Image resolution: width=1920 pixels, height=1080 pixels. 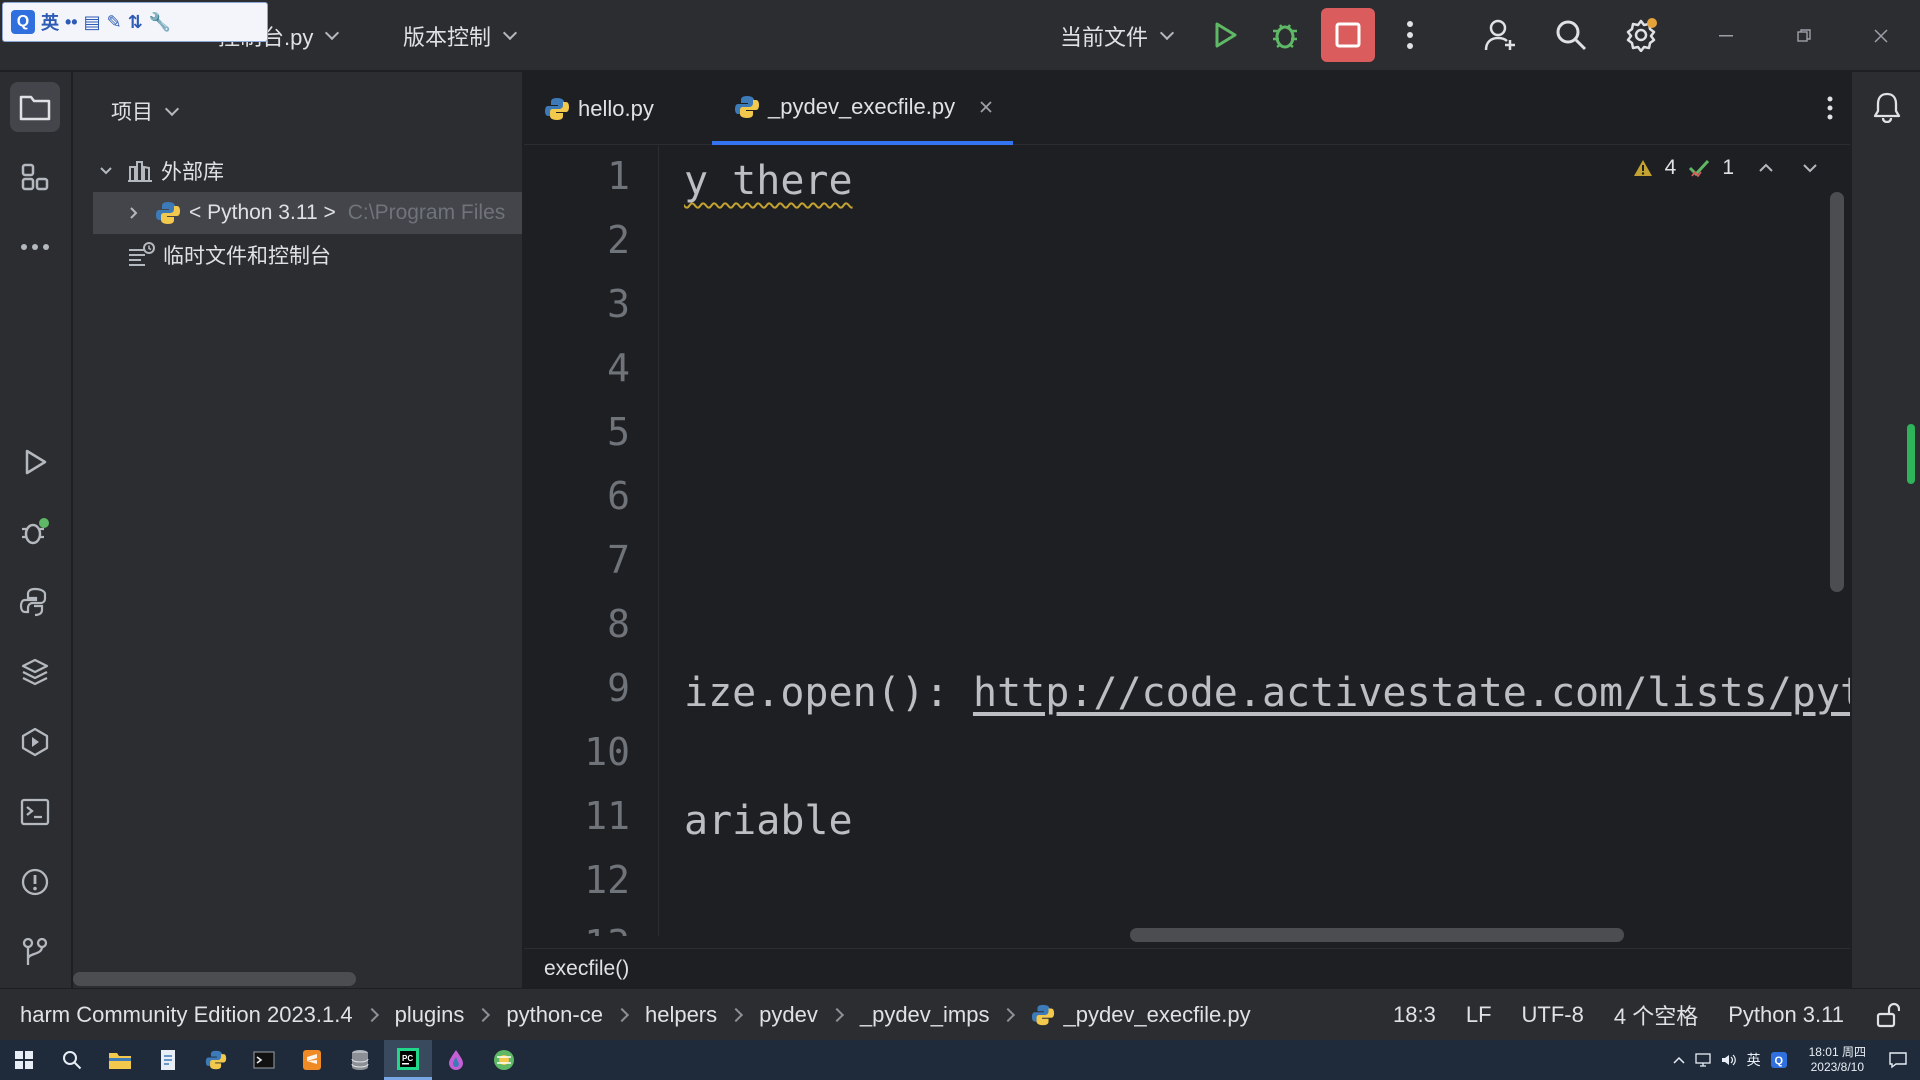 I want to click on ime-softkbd-icon: ▤, so click(x=92, y=22).